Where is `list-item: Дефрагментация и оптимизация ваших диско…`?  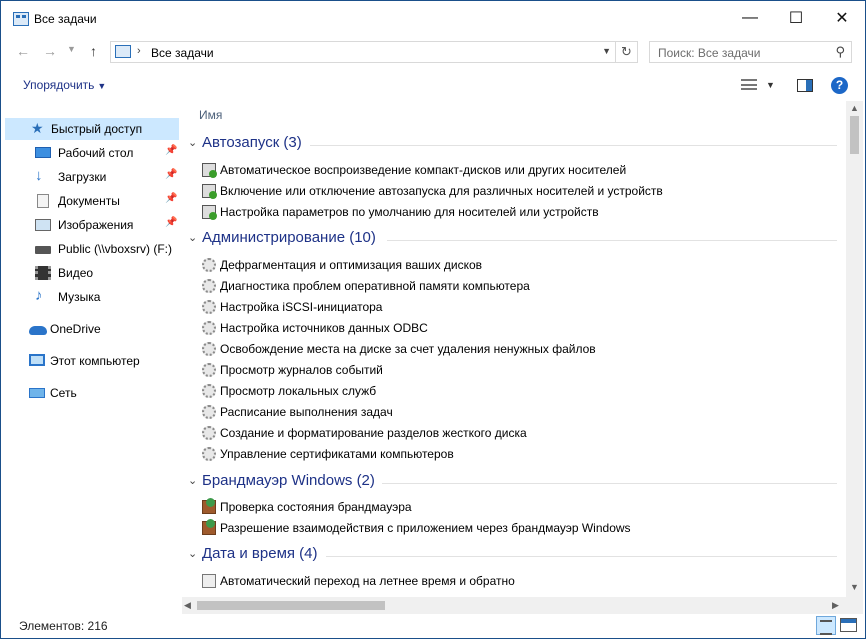 list-item: Дефрагментация и оптимизация ваших диско… is located at coordinates (512, 265).